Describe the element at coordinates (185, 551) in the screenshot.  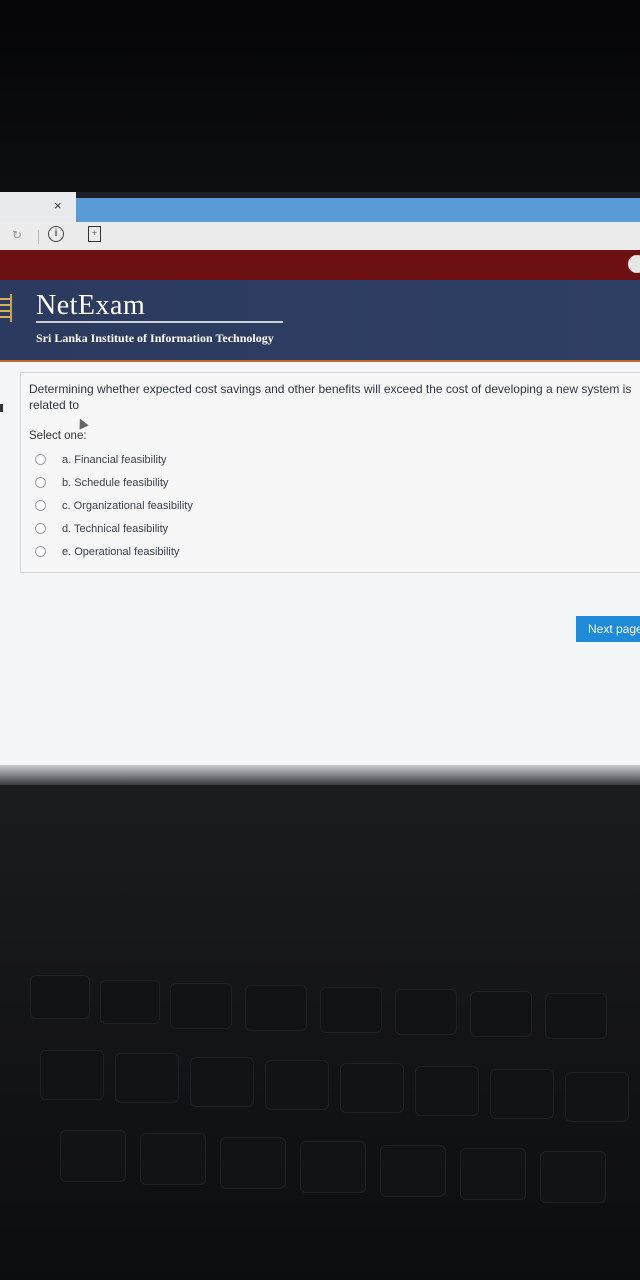
I see `option-e: e. Operational feasibility` at that location.